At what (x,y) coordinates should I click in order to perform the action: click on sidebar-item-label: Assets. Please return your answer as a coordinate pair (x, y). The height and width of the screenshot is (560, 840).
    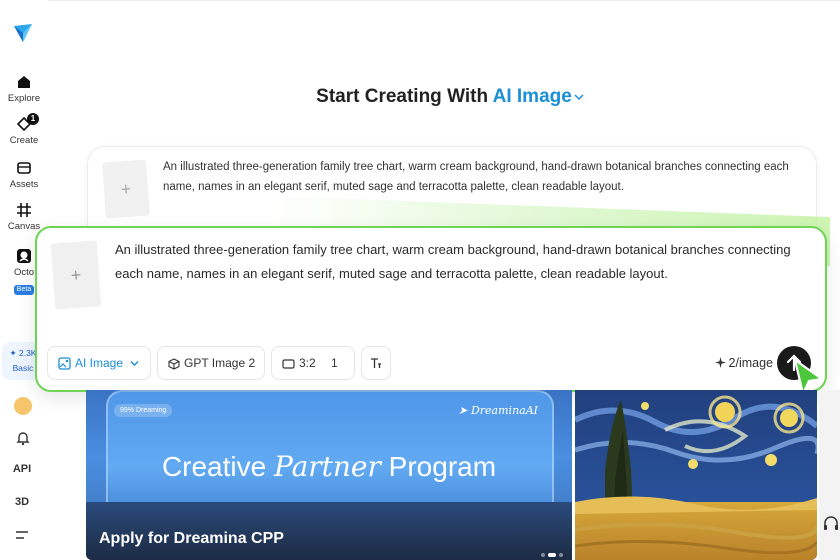
    Looking at the image, I should click on (24, 184).